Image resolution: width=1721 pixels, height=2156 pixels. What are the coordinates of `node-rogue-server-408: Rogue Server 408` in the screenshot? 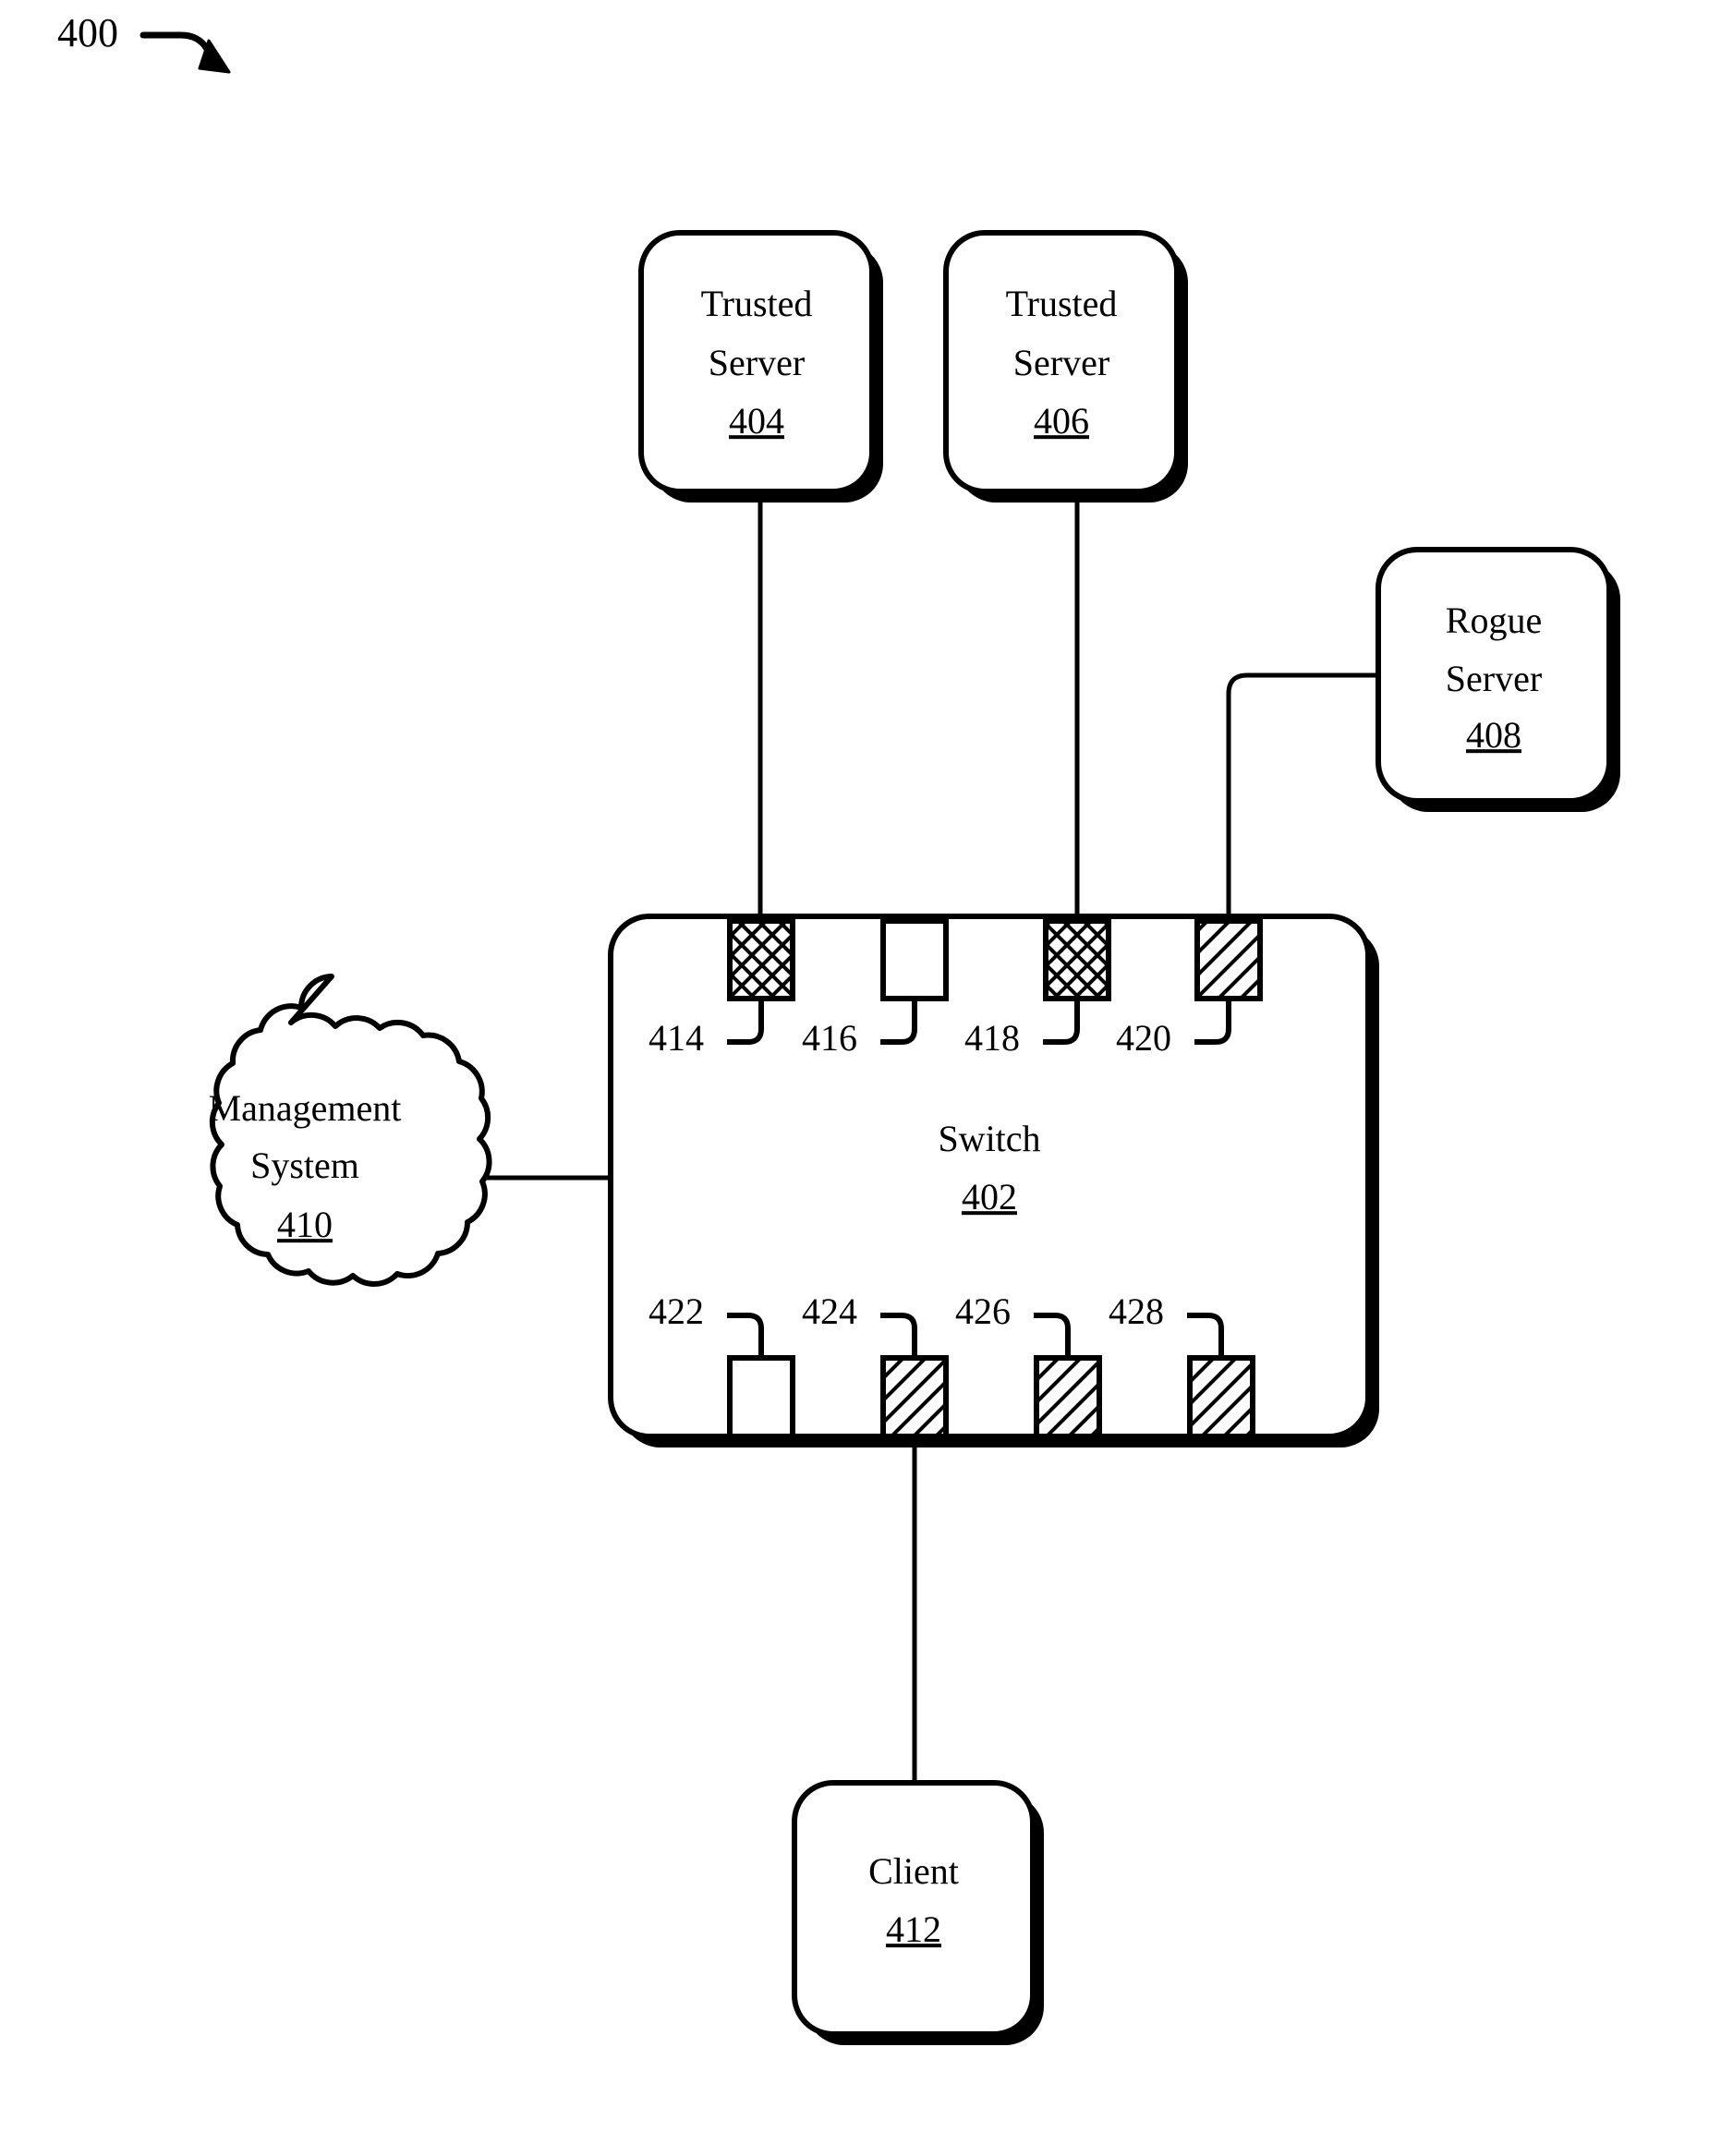 It's located at (1498, 679).